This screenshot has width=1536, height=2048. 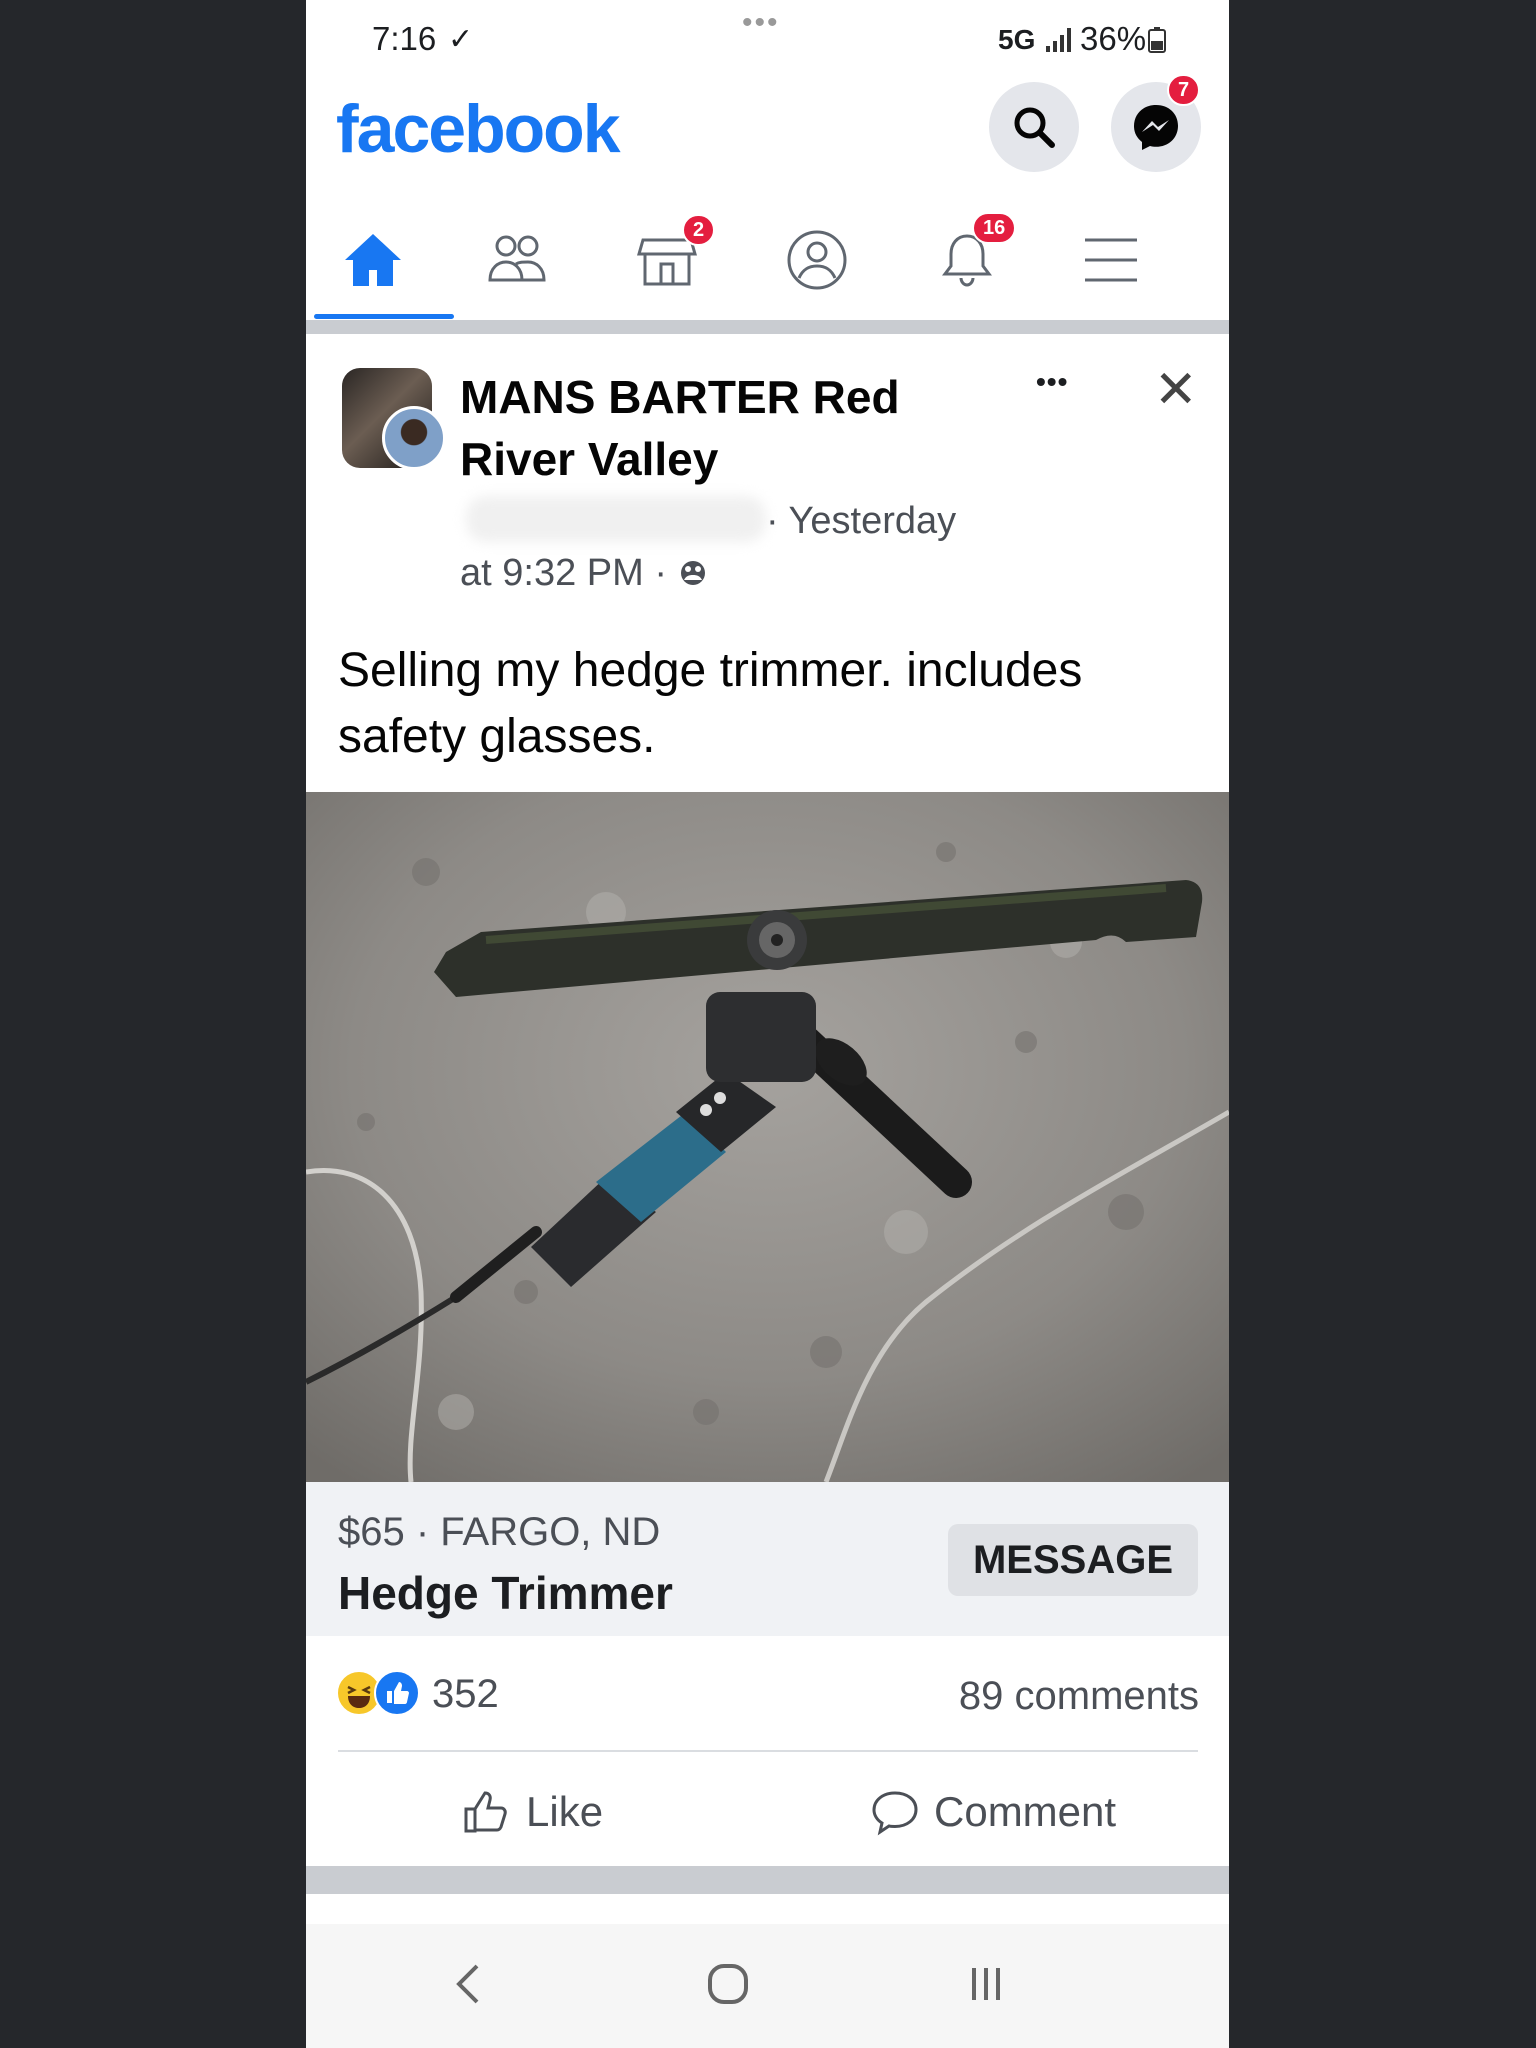 I want to click on status-time: 7:16, so click(x=404, y=38).